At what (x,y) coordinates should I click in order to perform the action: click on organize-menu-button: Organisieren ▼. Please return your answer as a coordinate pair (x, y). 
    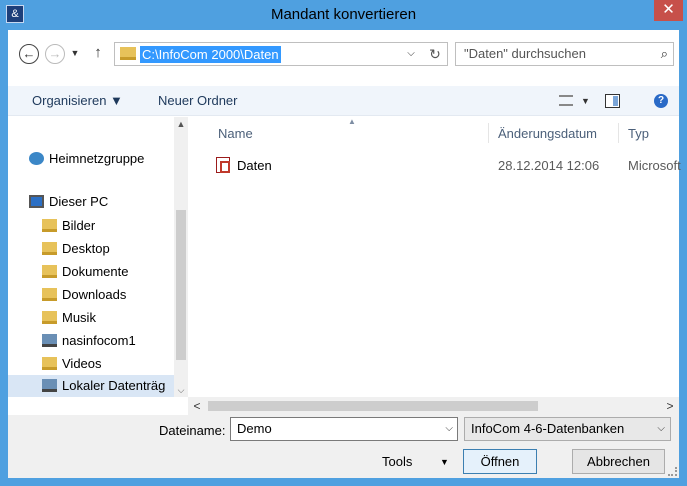
    Looking at the image, I should click on (77, 101).